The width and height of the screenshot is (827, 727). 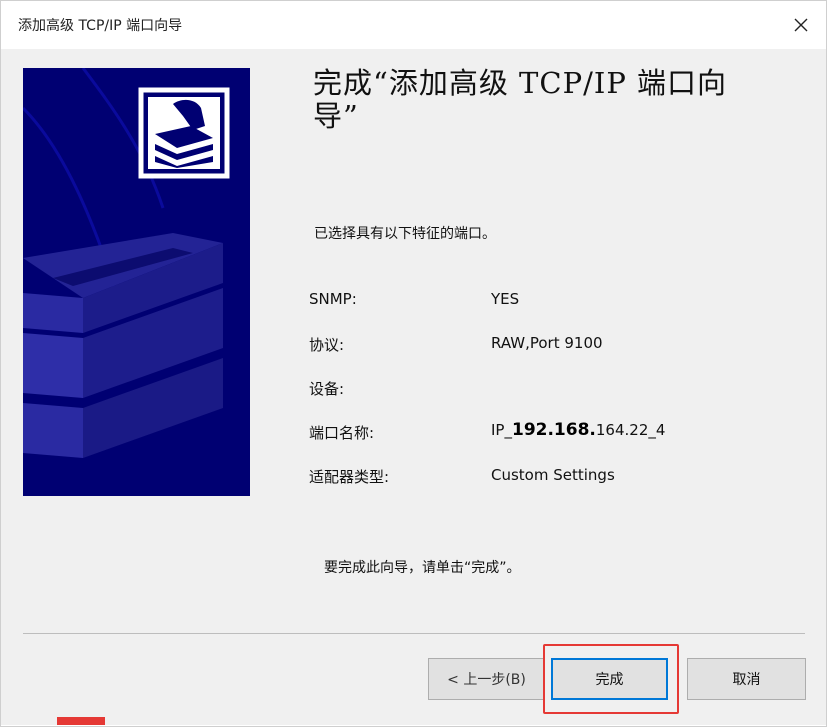 What do you see at coordinates (501, 430) in the screenshot?
I see `port-name-prefix: IP_` at bounding box center [501, 430].